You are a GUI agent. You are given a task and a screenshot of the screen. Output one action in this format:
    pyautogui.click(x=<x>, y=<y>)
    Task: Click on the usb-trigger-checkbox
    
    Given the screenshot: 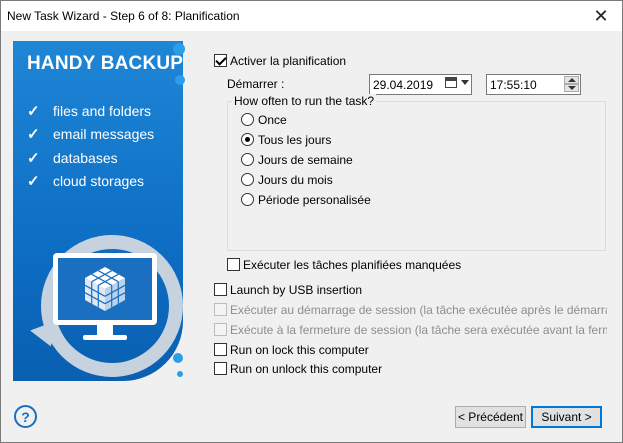 What is the action you would take?
    pyautogui.click(x=220, y=289)
    